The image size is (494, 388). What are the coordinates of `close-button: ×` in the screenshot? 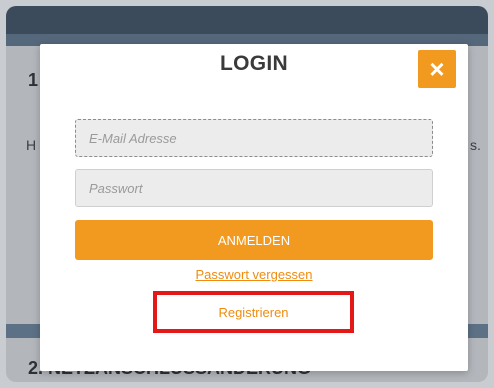 It's located at (437, 69).